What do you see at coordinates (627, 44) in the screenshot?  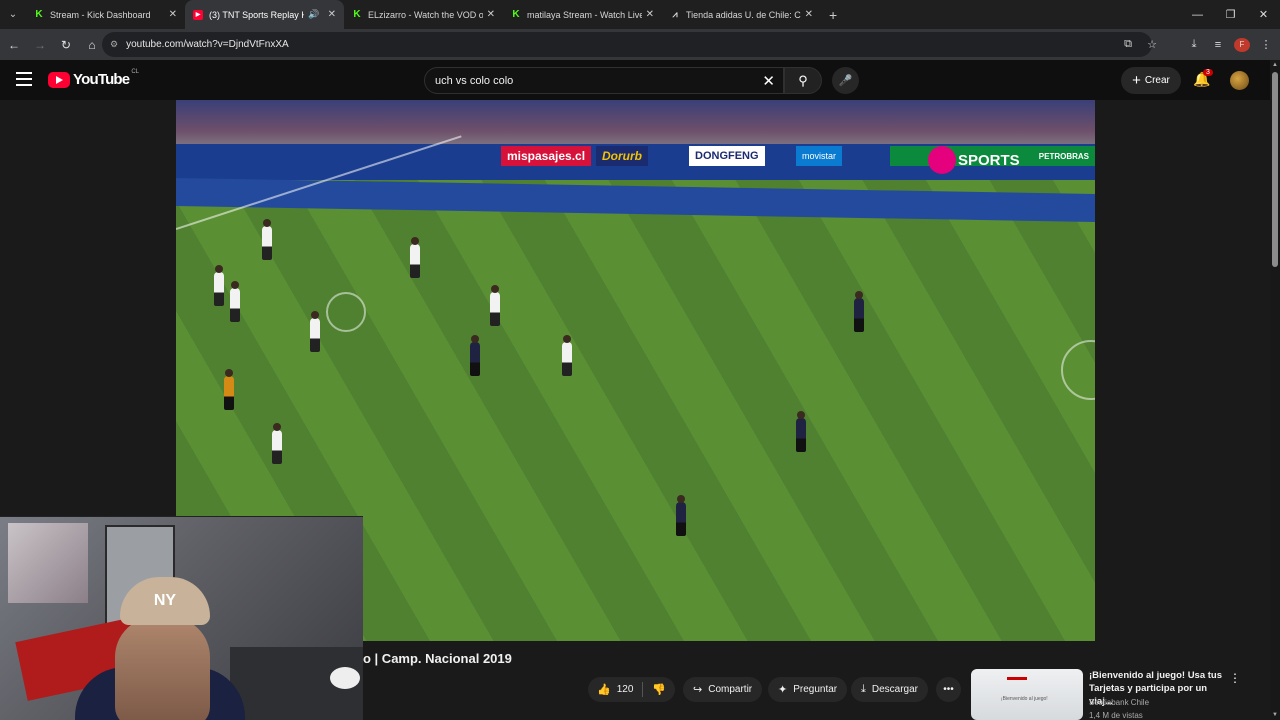 I see `address-bar: ⚙ youtube.com/watch?v=DjndVtFnxXA` at bounding box center [627, 44].